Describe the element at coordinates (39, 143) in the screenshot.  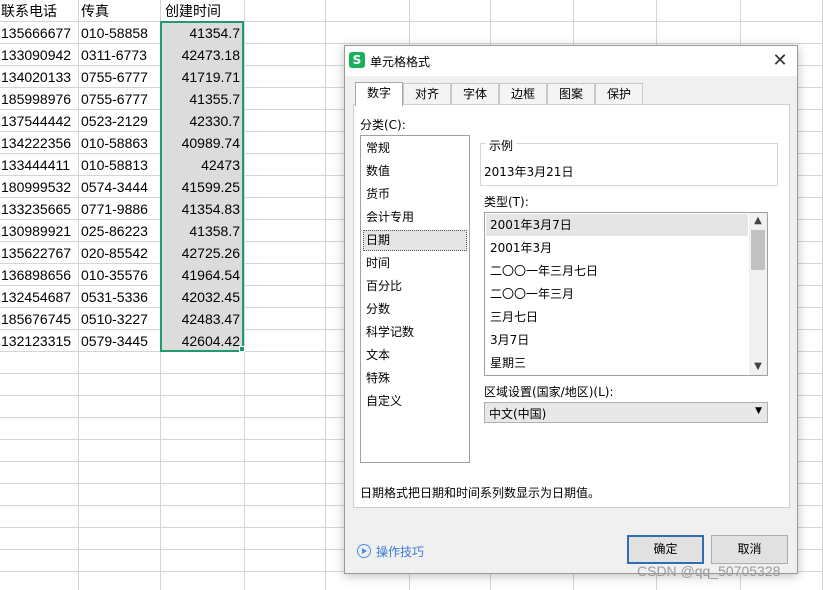
I see `cell-phone: 134222356` at that location.